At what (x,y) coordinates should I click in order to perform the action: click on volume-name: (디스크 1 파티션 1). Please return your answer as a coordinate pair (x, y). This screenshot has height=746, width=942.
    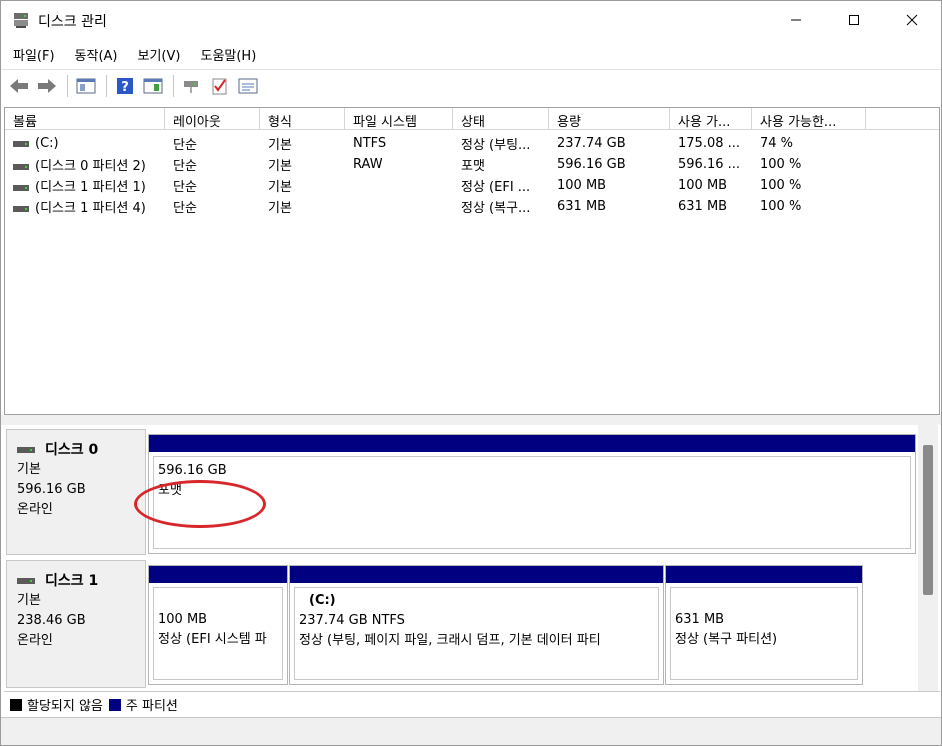
    Looking at the image, I should click on (90, 187).